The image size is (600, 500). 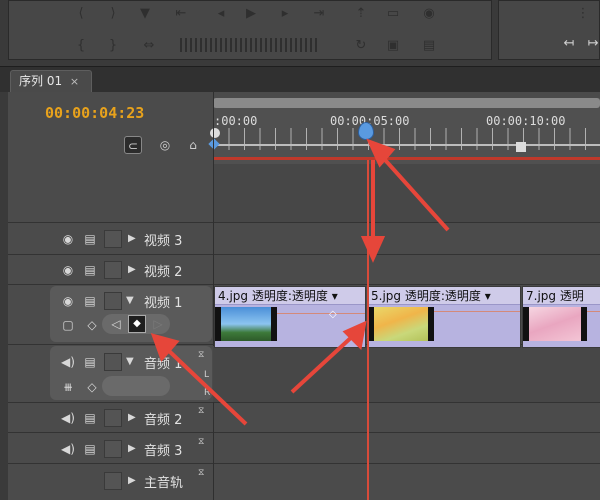 I want to click on arrow-down-playhead, so click(x=373, y=211).